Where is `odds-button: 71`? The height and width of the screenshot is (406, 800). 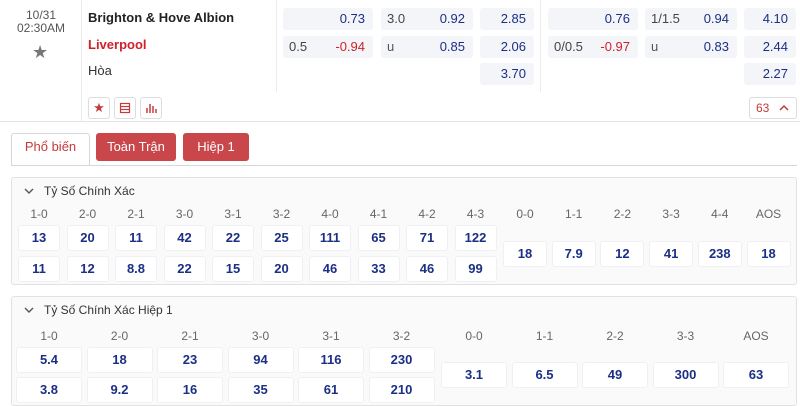
odds-button: 71 is located at coordinates (427, 238).